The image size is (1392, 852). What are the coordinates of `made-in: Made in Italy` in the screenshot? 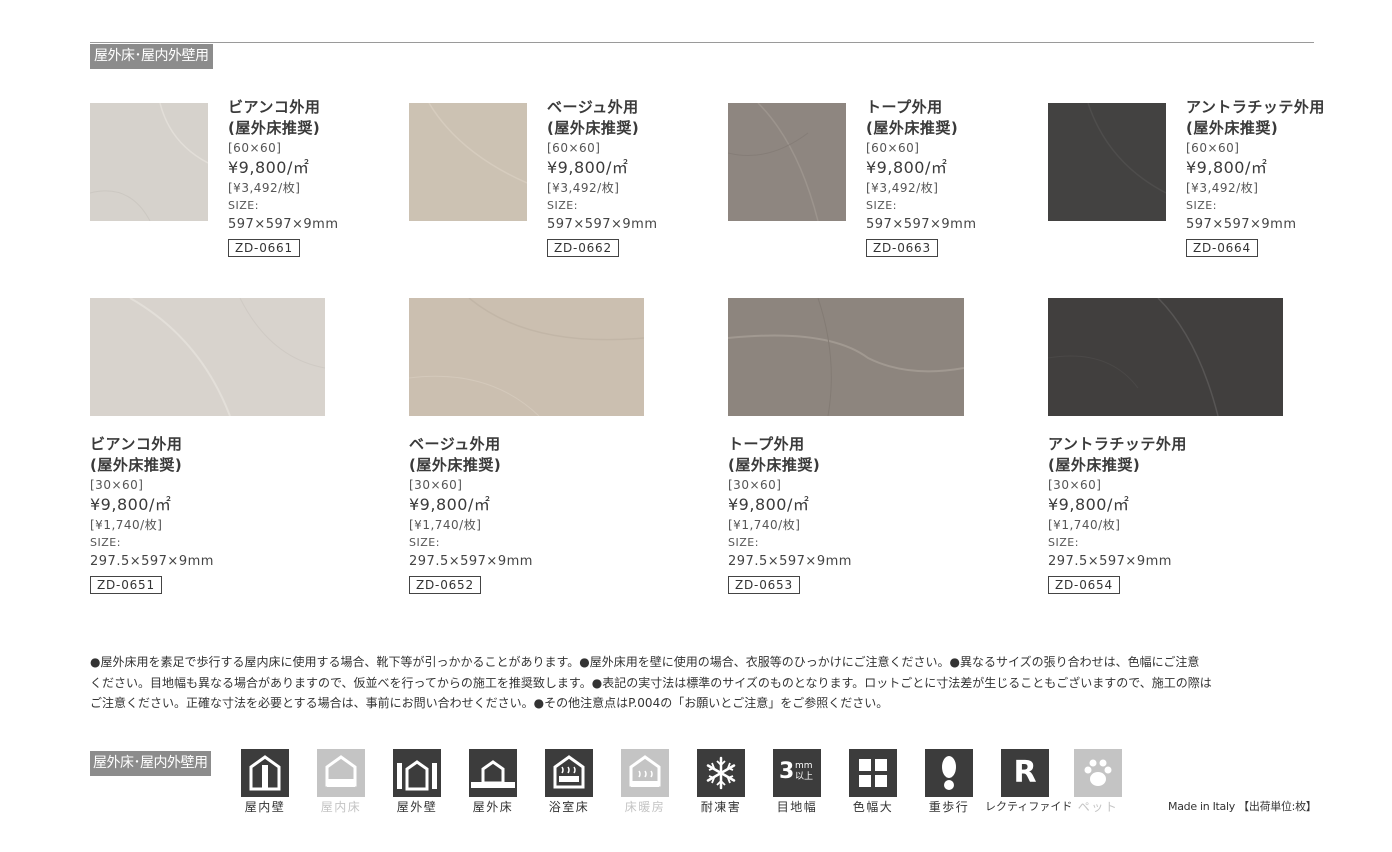 It's located at (1201, 806).